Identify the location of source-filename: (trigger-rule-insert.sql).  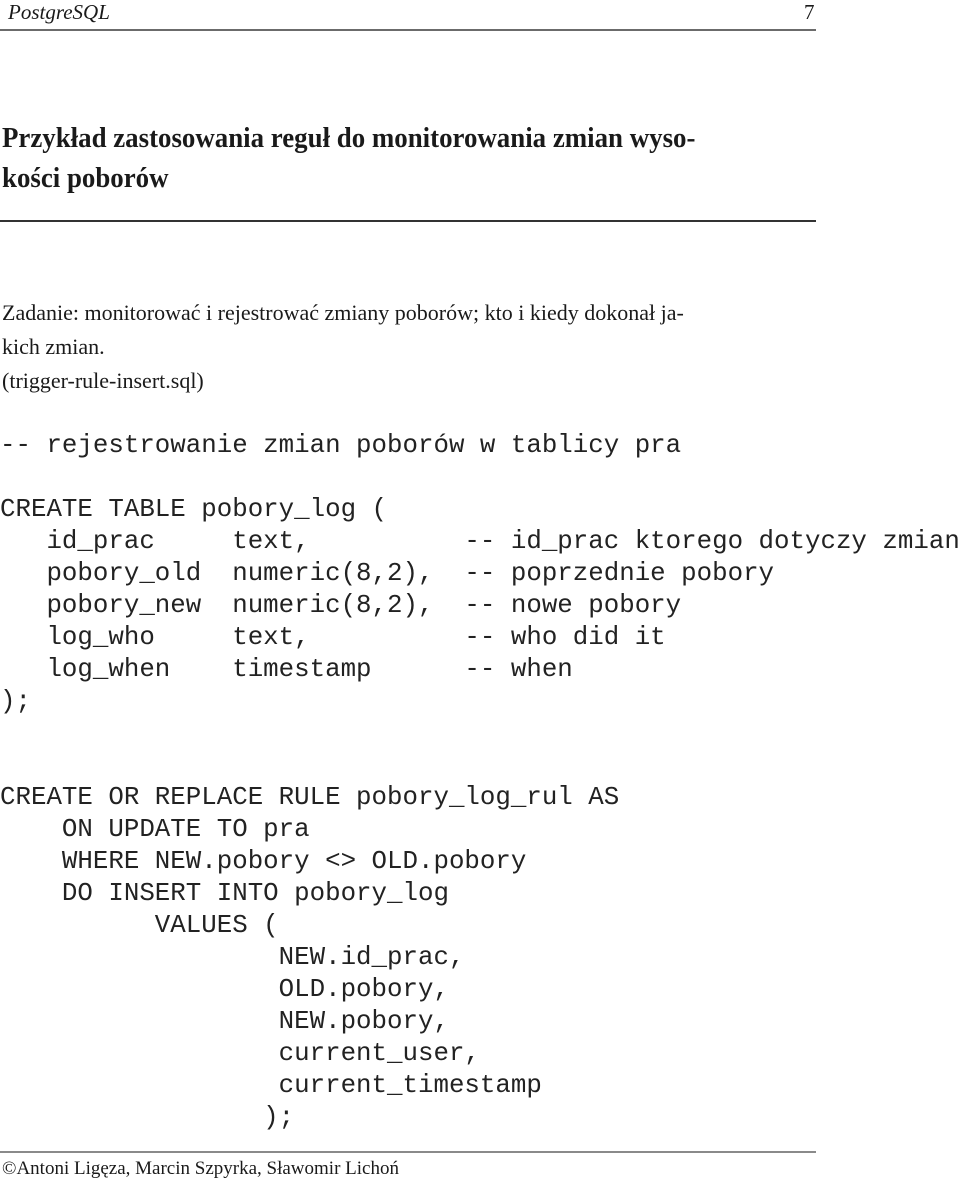
(103, 380).